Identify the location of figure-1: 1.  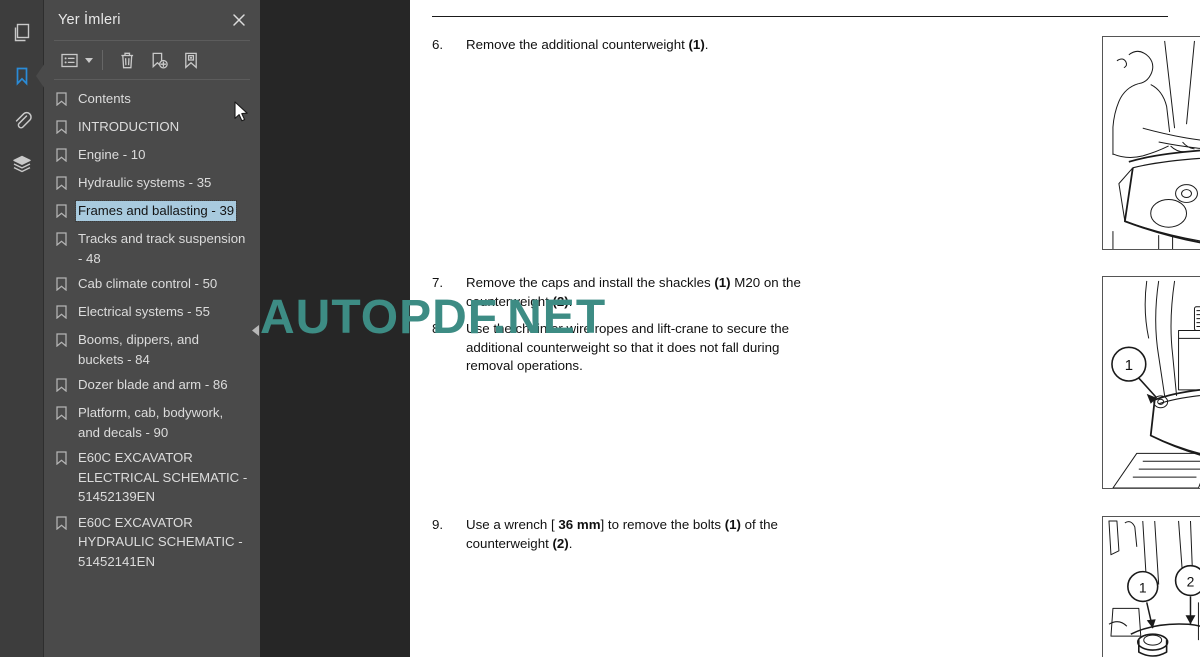
(1151, 143).